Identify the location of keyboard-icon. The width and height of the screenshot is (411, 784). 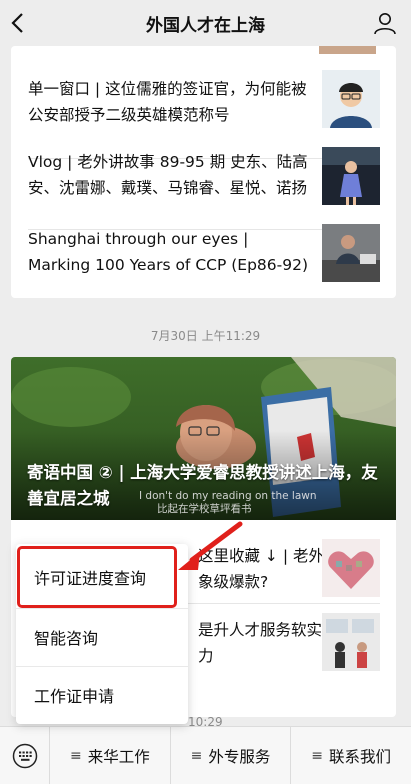
(24, 755).